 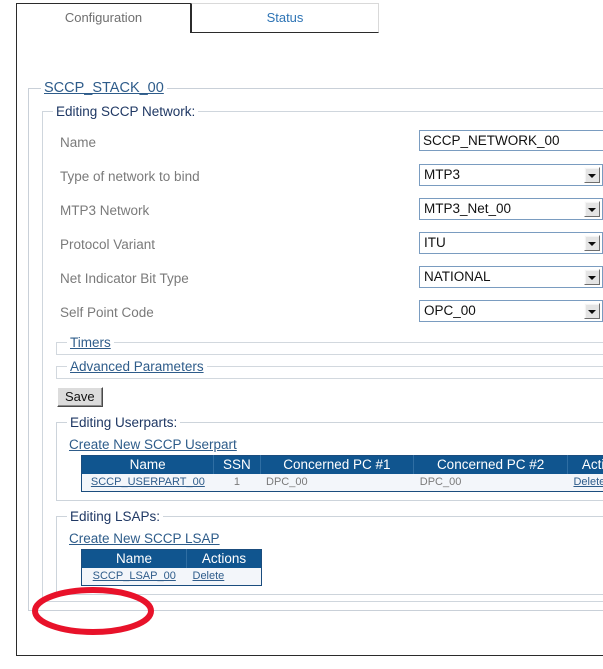 What do you see at coordinates (329, 369) in the screenshot?
I see `advanced-parameters-fieldset: Advanced Parameters` at bounding box center [329, 369].